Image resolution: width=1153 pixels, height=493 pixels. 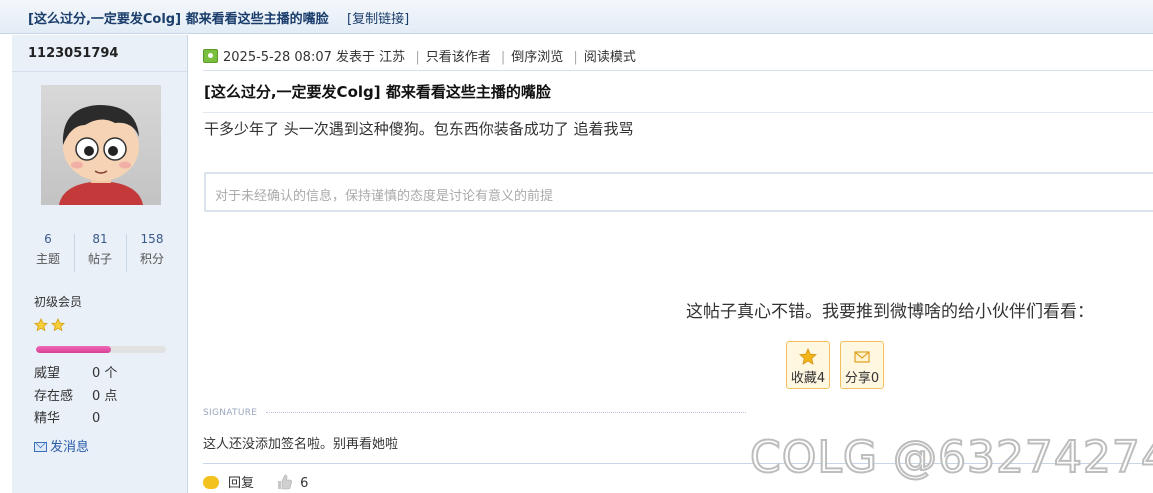 What do you see at coordinates (890, 312) in the screenshot?
I see `share-prompt: 这帖子真心不错。我要推到微博啥的给小伙伴们看看：` at bounding box center [890, 312].